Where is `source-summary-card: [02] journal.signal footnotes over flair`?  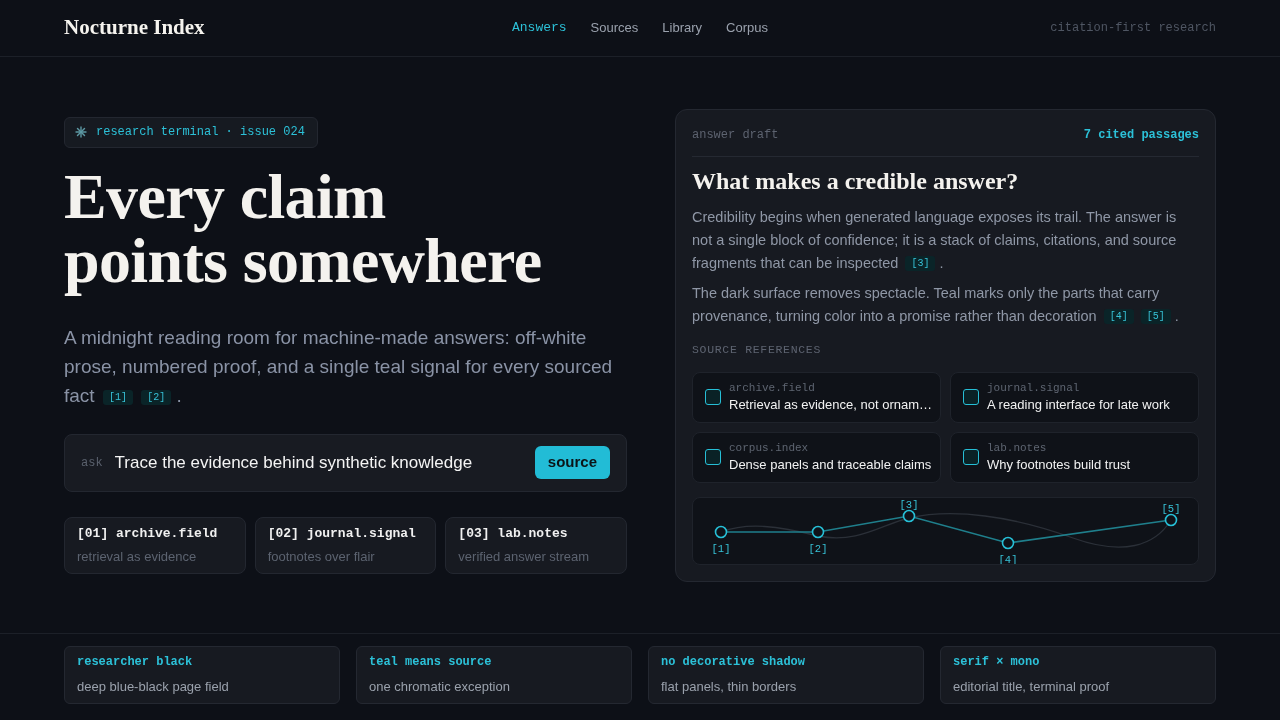 source-summary-card: [02] journal.signal footnotes over flair is located at coordinates (345, 545).